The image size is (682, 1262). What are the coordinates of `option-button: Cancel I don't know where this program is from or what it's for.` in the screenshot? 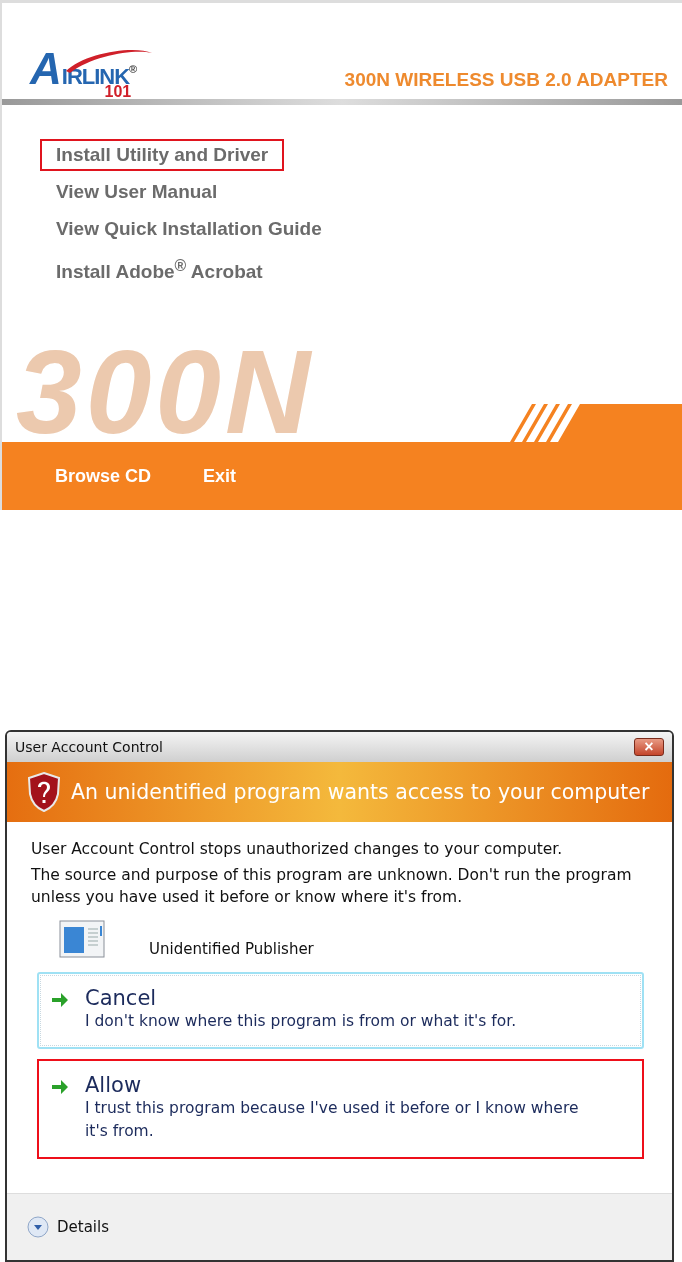 It's located at (340, 1010).